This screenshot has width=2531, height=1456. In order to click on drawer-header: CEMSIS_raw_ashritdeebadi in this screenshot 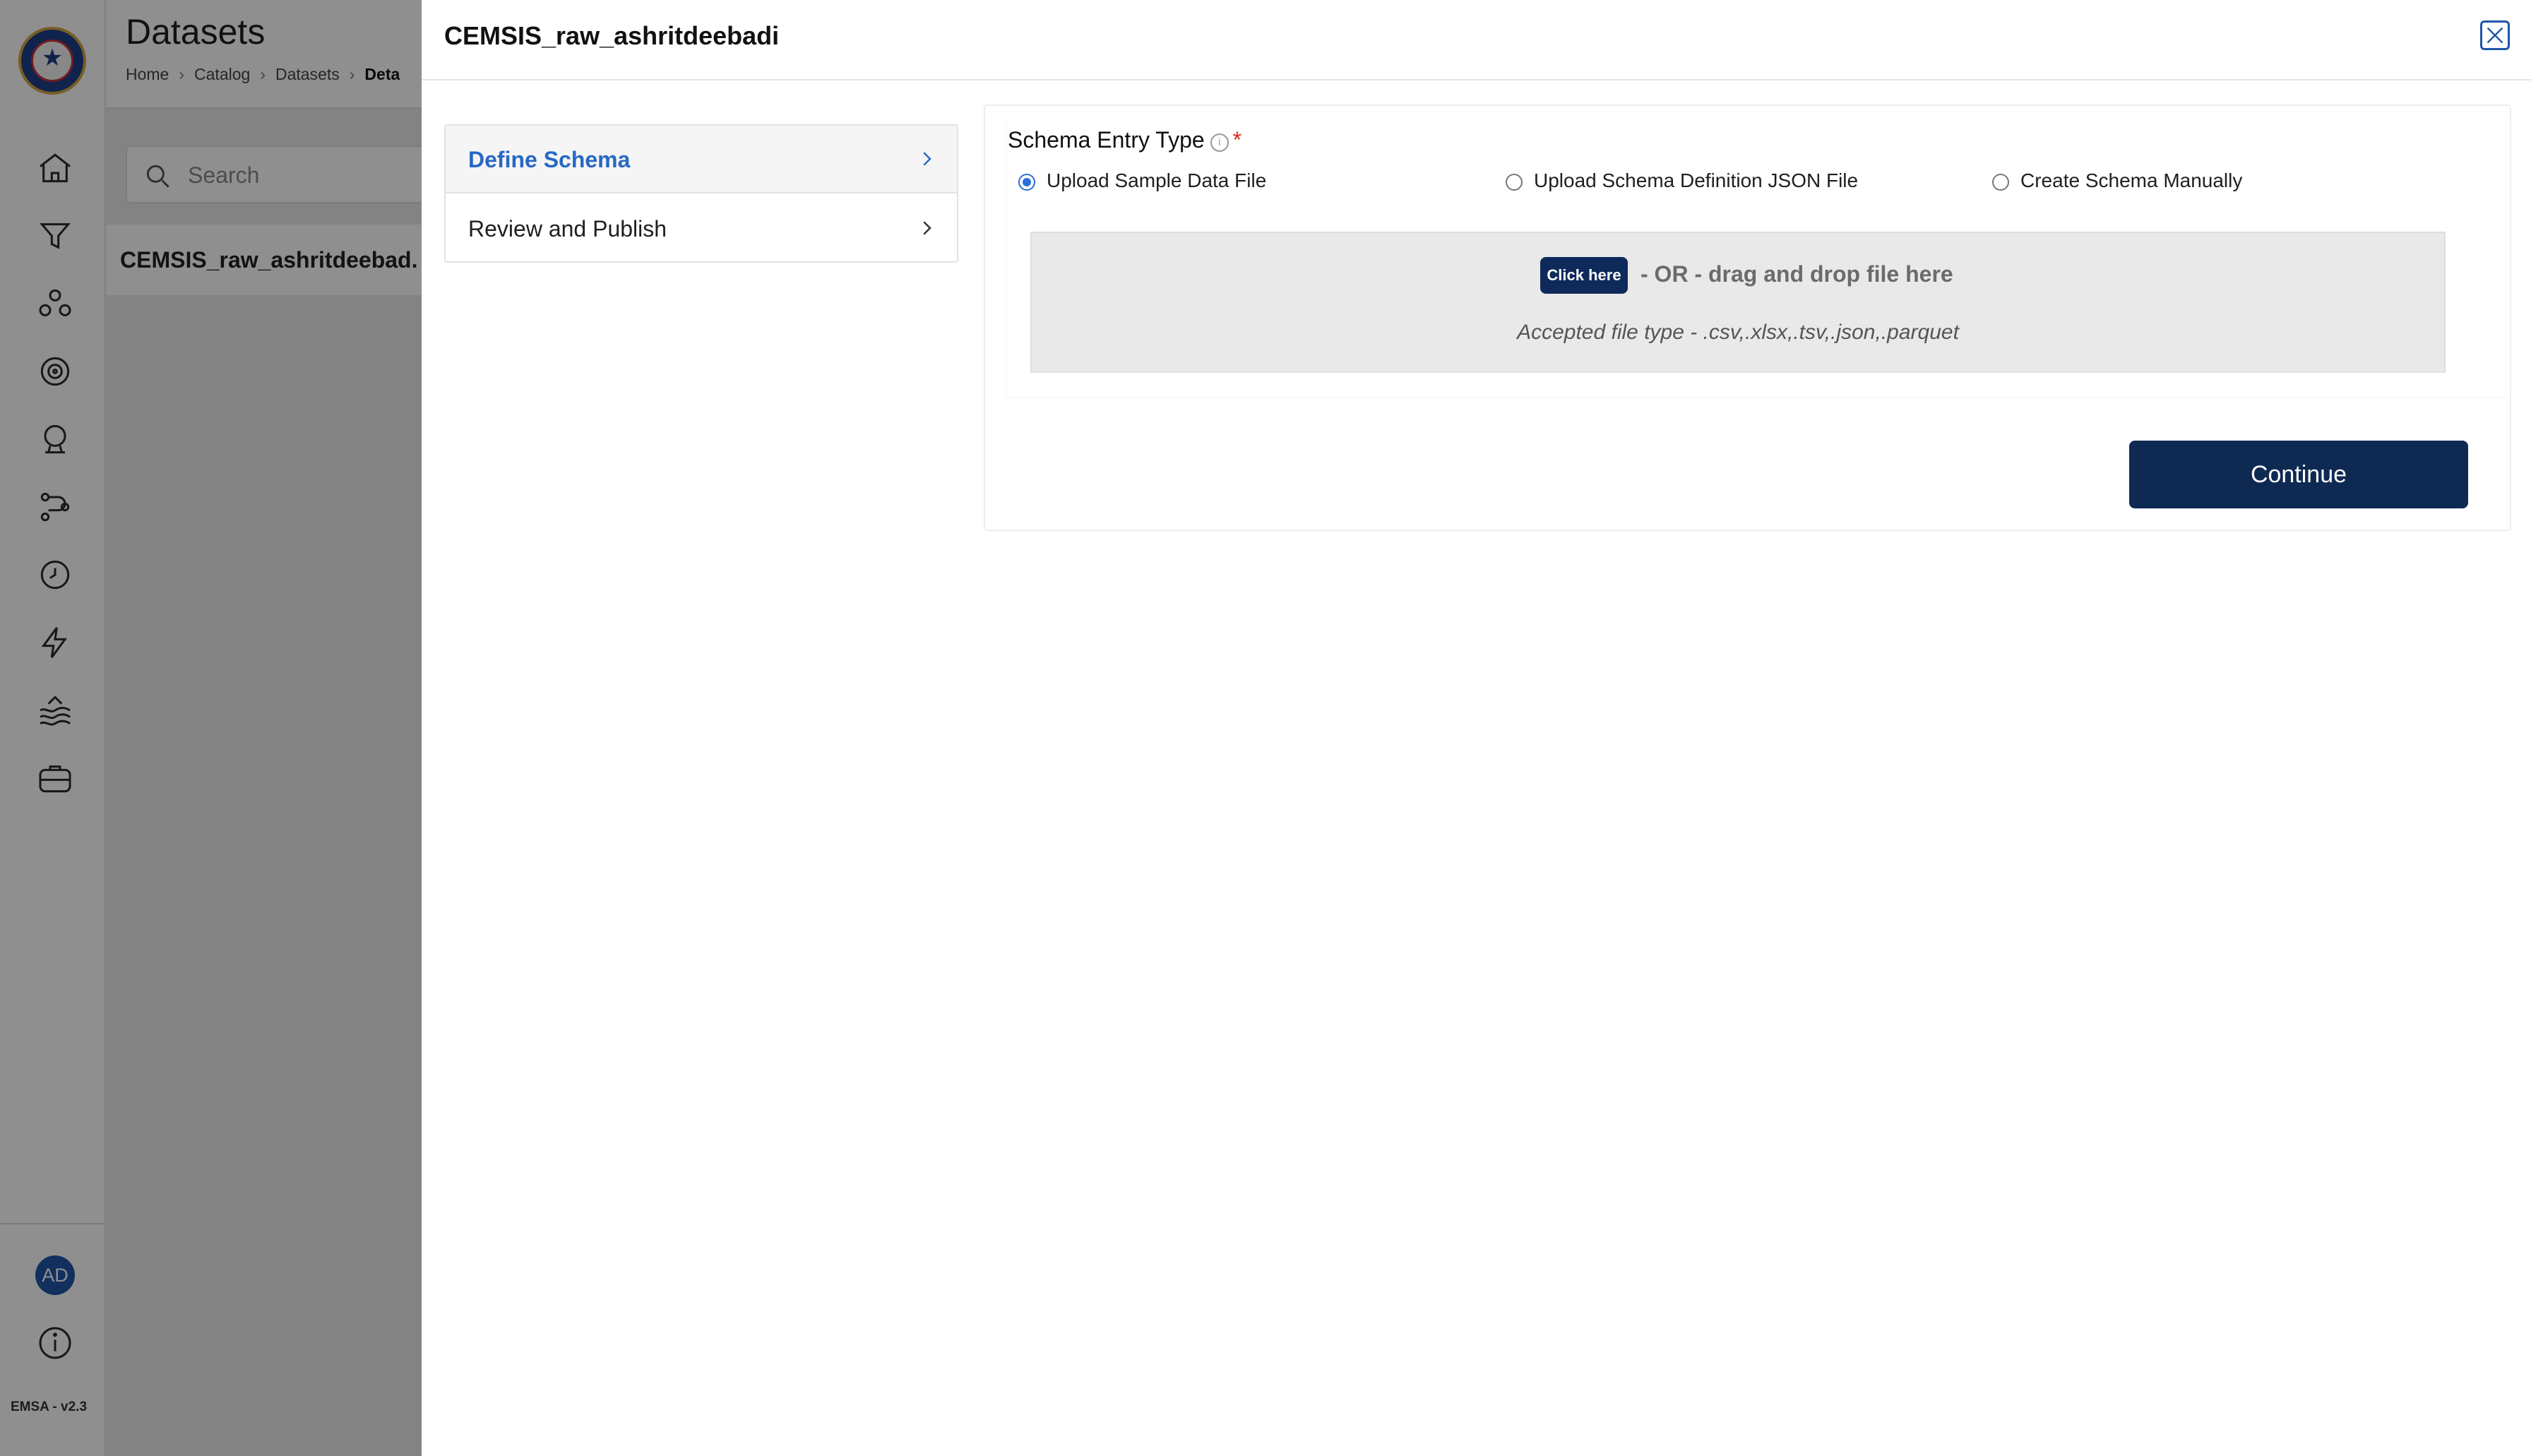, I will do `click(1476, 40)`.